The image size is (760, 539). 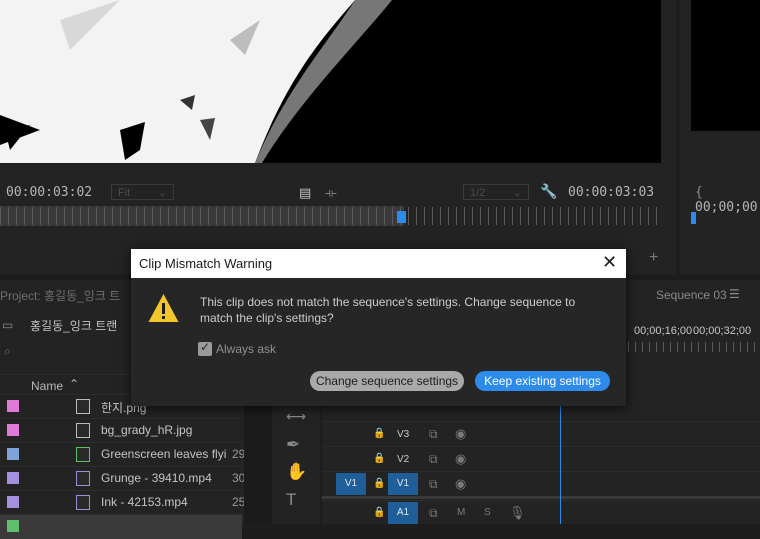 I want to click on item-name: Ink - 42153.mp4, so click(x=144, y=502).